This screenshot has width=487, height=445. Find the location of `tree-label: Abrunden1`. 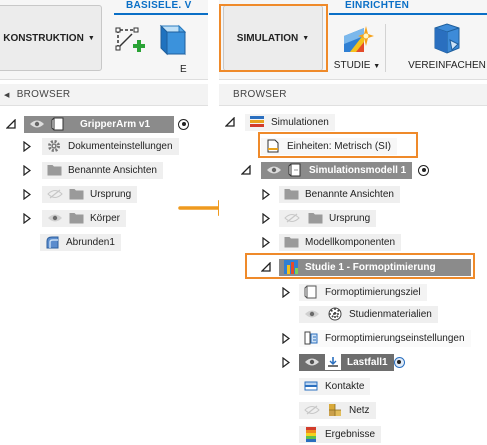

tree-label: Abrunden1 is located at coordinates (90, 242).